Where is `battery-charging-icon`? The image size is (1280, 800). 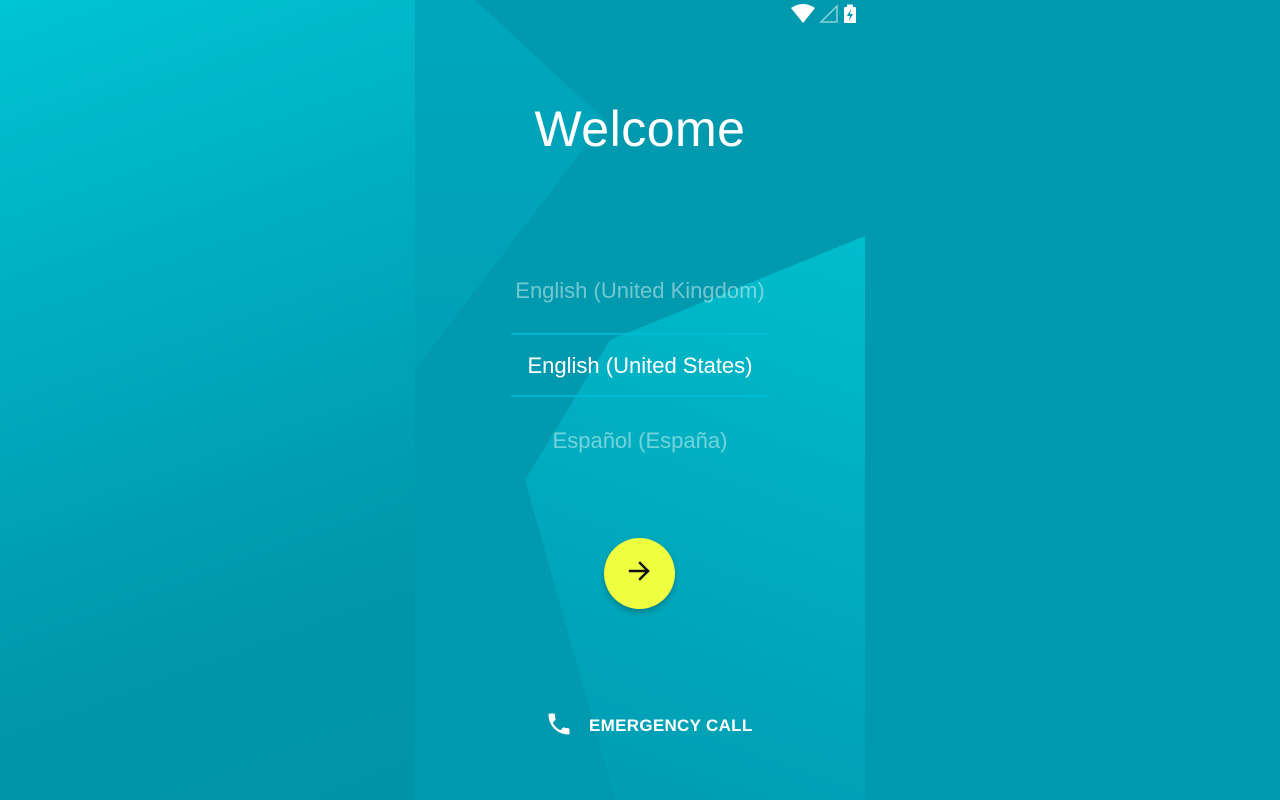
battery-charging-icon is located at coordinates (850, 14).